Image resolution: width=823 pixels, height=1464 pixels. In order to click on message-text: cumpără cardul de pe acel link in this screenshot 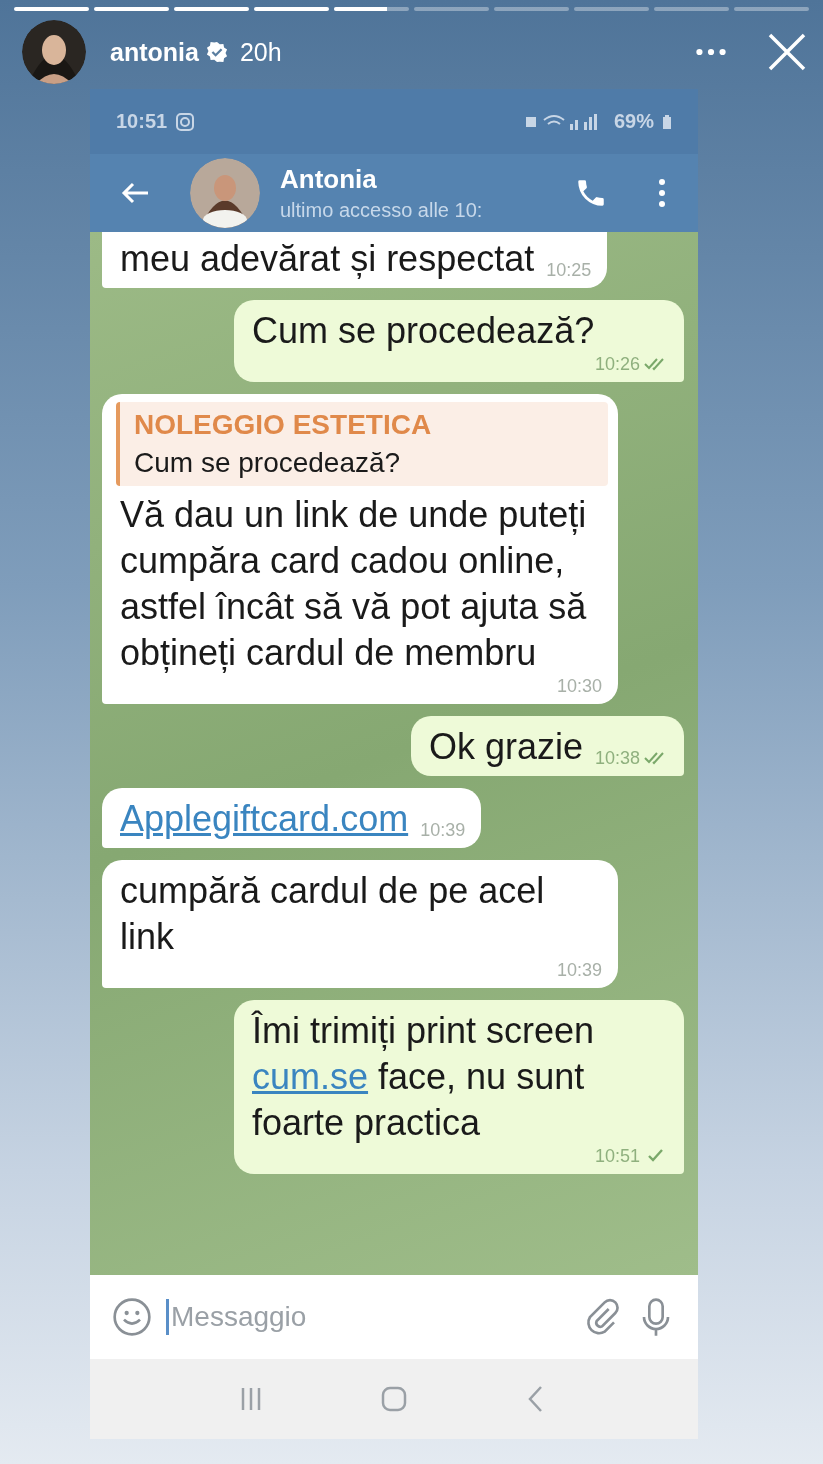, I will do `click(333, 914)`.